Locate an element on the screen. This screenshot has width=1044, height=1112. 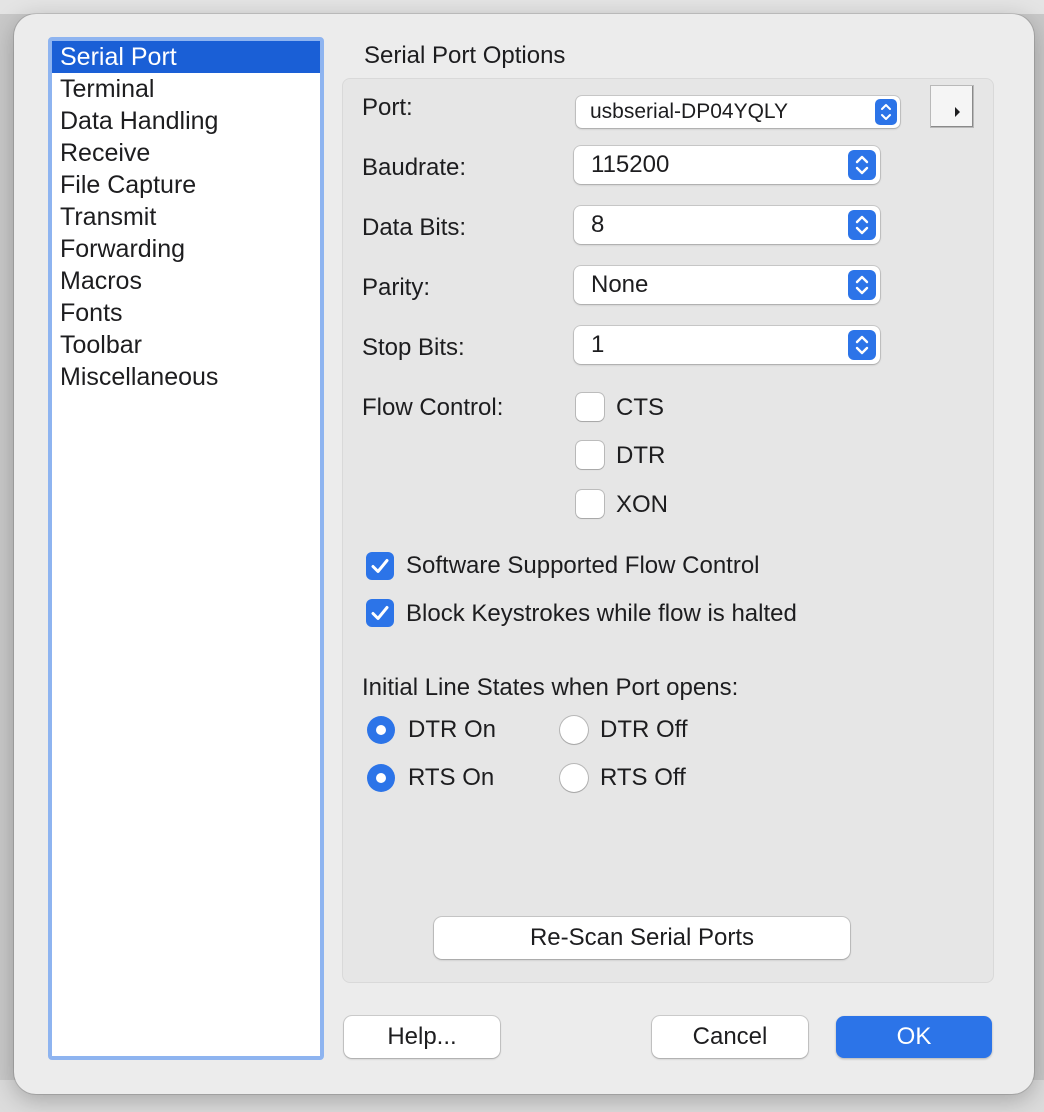
port-select: usbserial-DP04YQLY is located at coordinates (738, 112).